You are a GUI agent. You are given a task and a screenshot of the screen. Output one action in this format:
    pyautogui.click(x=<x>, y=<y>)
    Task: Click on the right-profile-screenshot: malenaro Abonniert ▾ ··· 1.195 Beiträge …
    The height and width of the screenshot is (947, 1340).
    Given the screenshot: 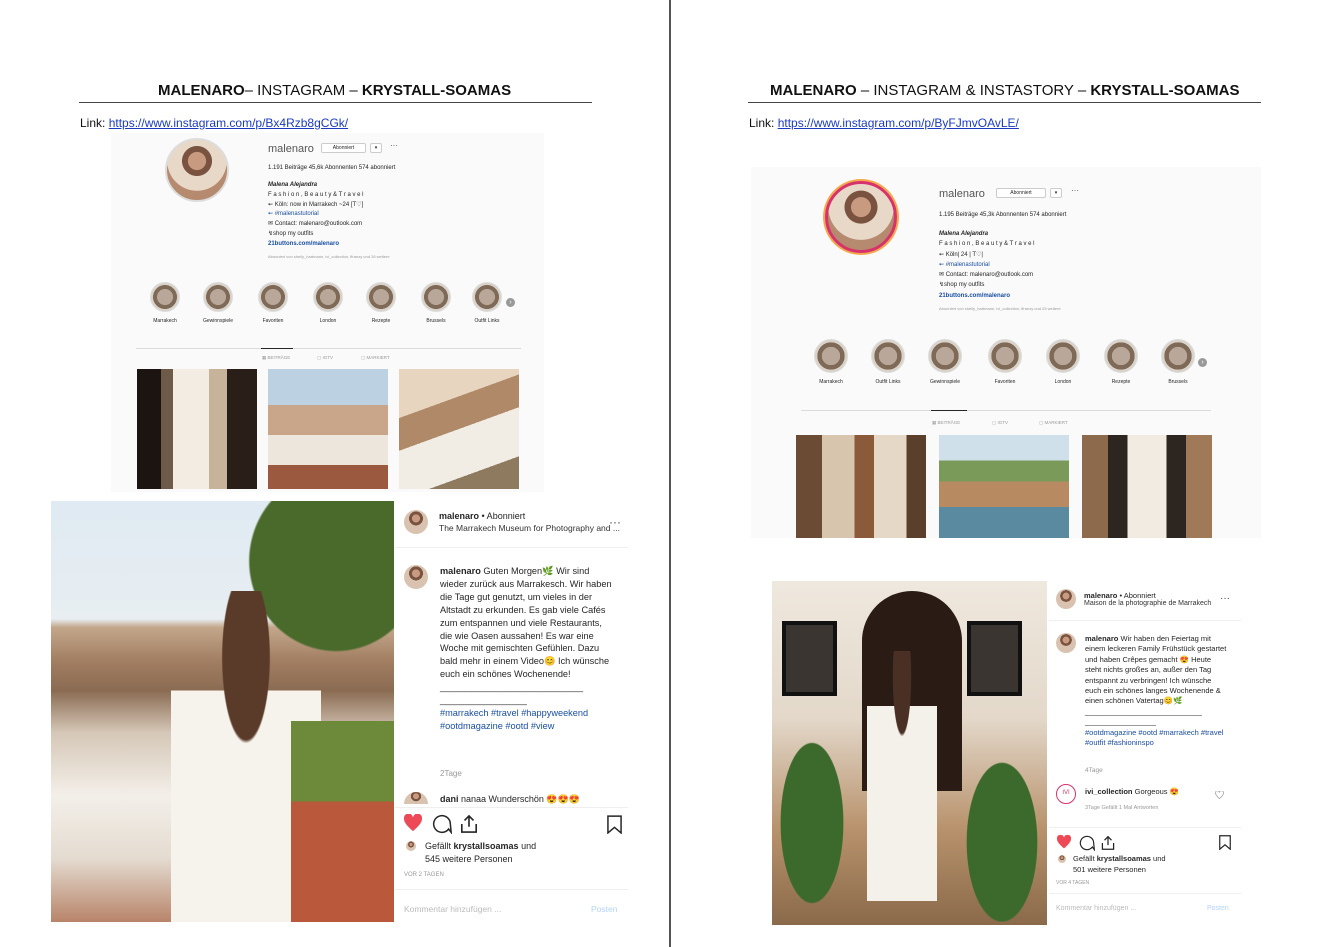 What is the action you would take?
    pyautogui.click(x=1006, y=352)
    